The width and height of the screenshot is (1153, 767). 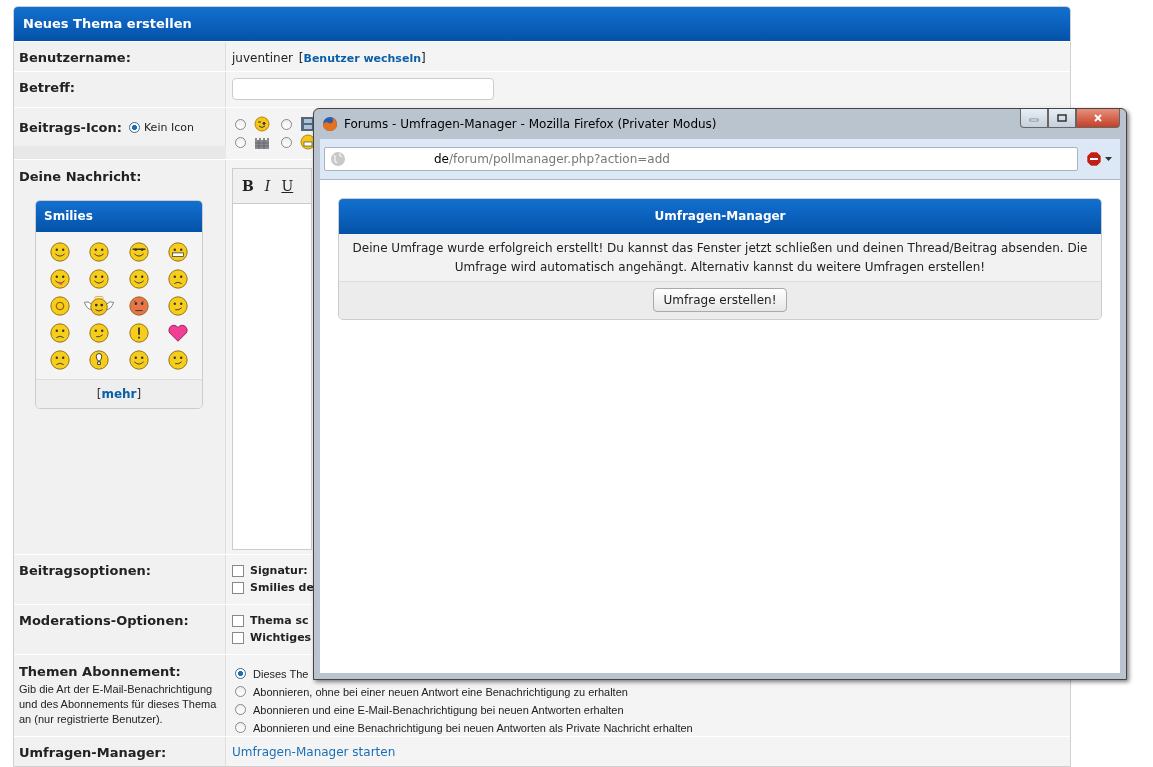 I want to click on field-label: Umfragen-Manager:, so click(x=93, y=752).